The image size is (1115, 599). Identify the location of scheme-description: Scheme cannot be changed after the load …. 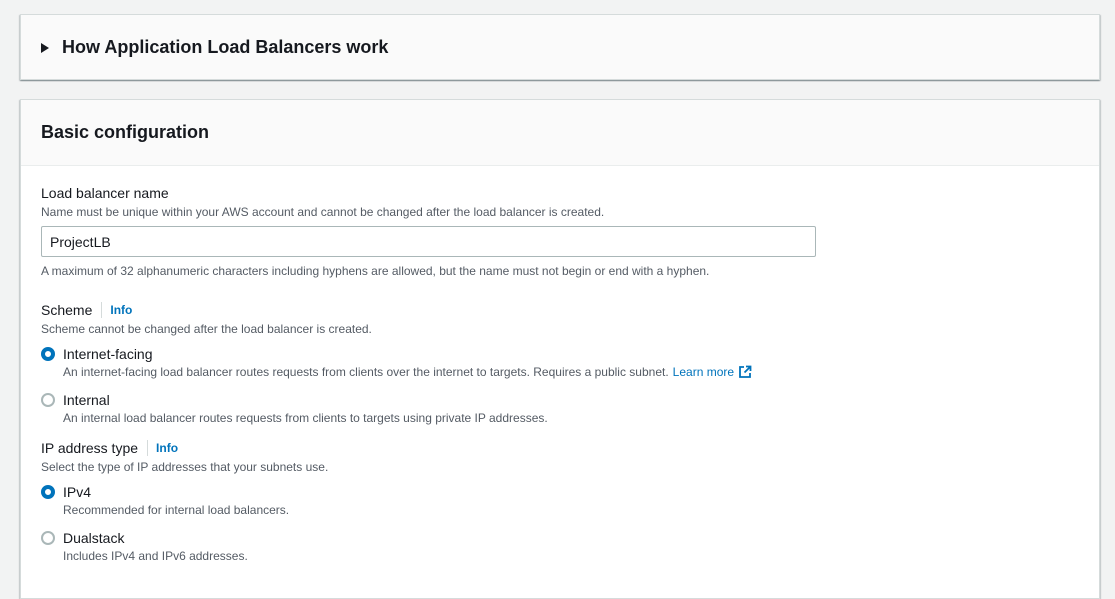
(206, 329).